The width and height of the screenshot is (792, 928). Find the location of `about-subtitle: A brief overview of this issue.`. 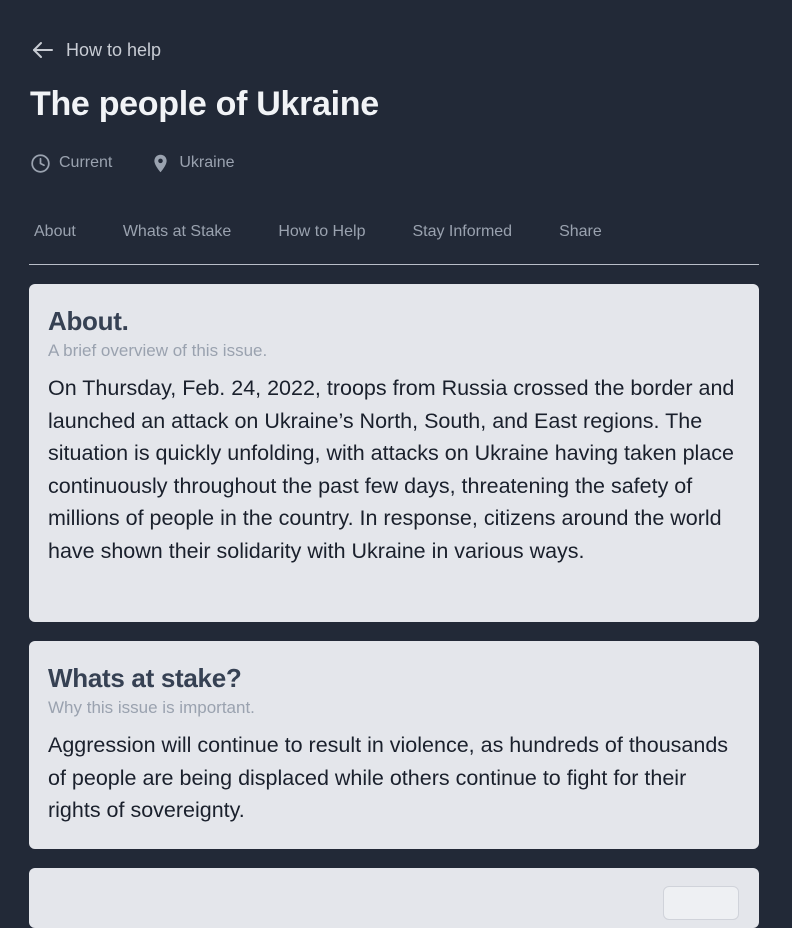

about-subtitle: A brief overview of this issue. is located at coordinates (158, 350).